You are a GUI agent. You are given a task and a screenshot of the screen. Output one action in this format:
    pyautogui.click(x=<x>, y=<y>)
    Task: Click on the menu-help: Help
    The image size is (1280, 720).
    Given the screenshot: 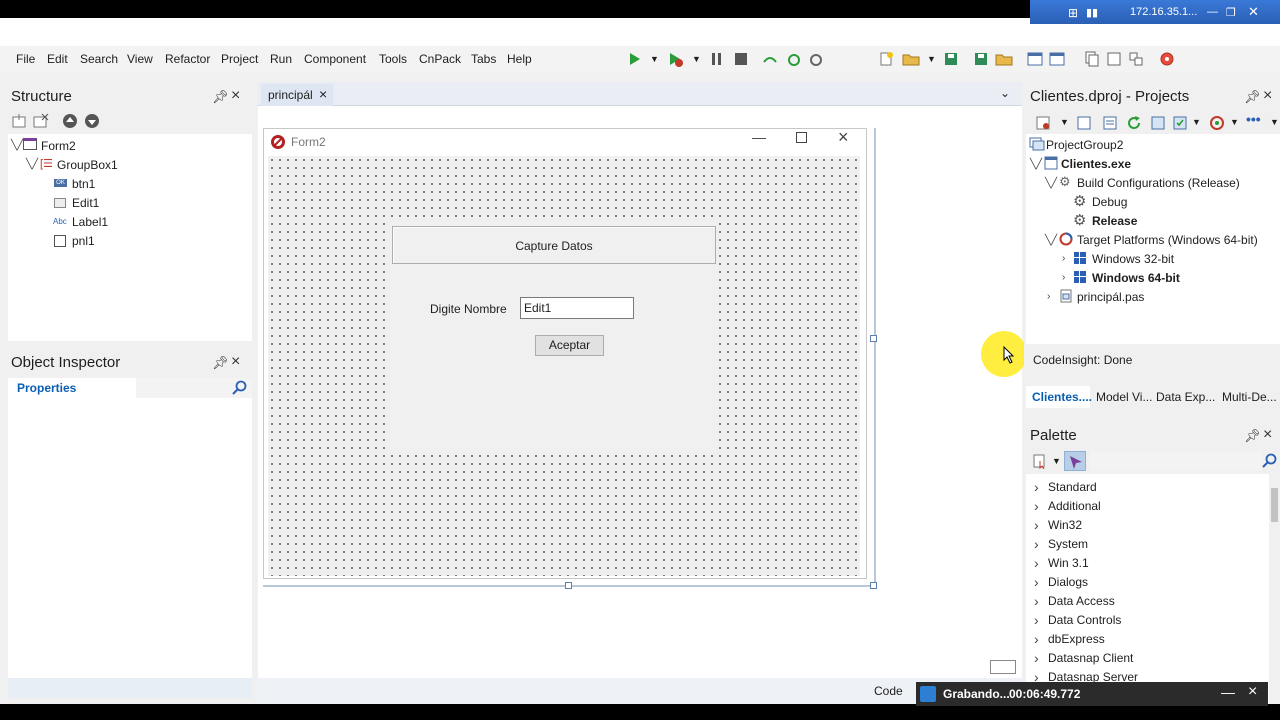 What is the action you would take?
    pyautogui.click(x=519, y=59)
    